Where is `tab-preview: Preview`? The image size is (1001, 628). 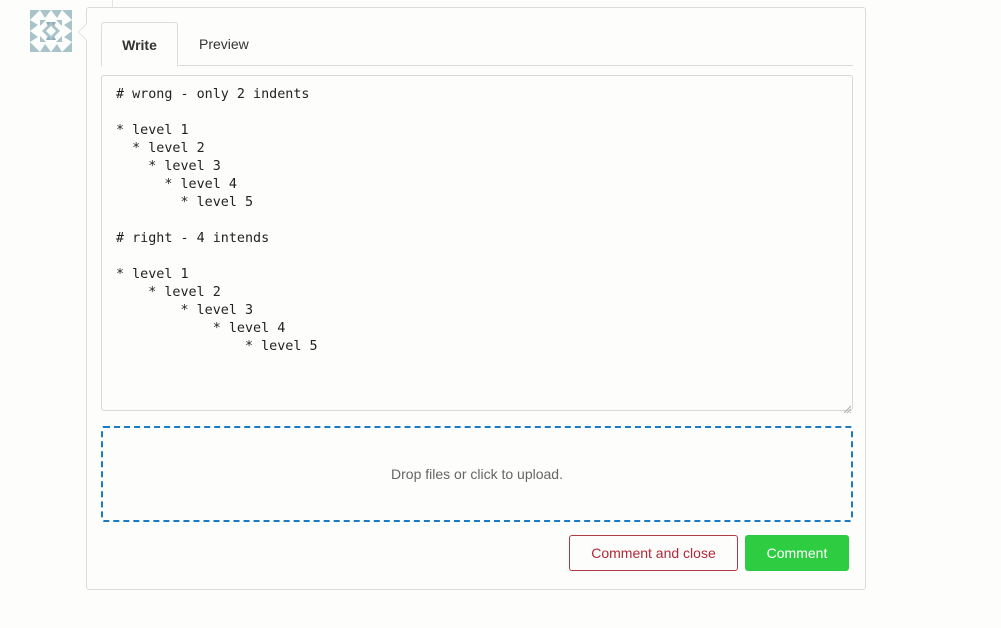
tab-preview: Preview is located at coordinates (224, 44).